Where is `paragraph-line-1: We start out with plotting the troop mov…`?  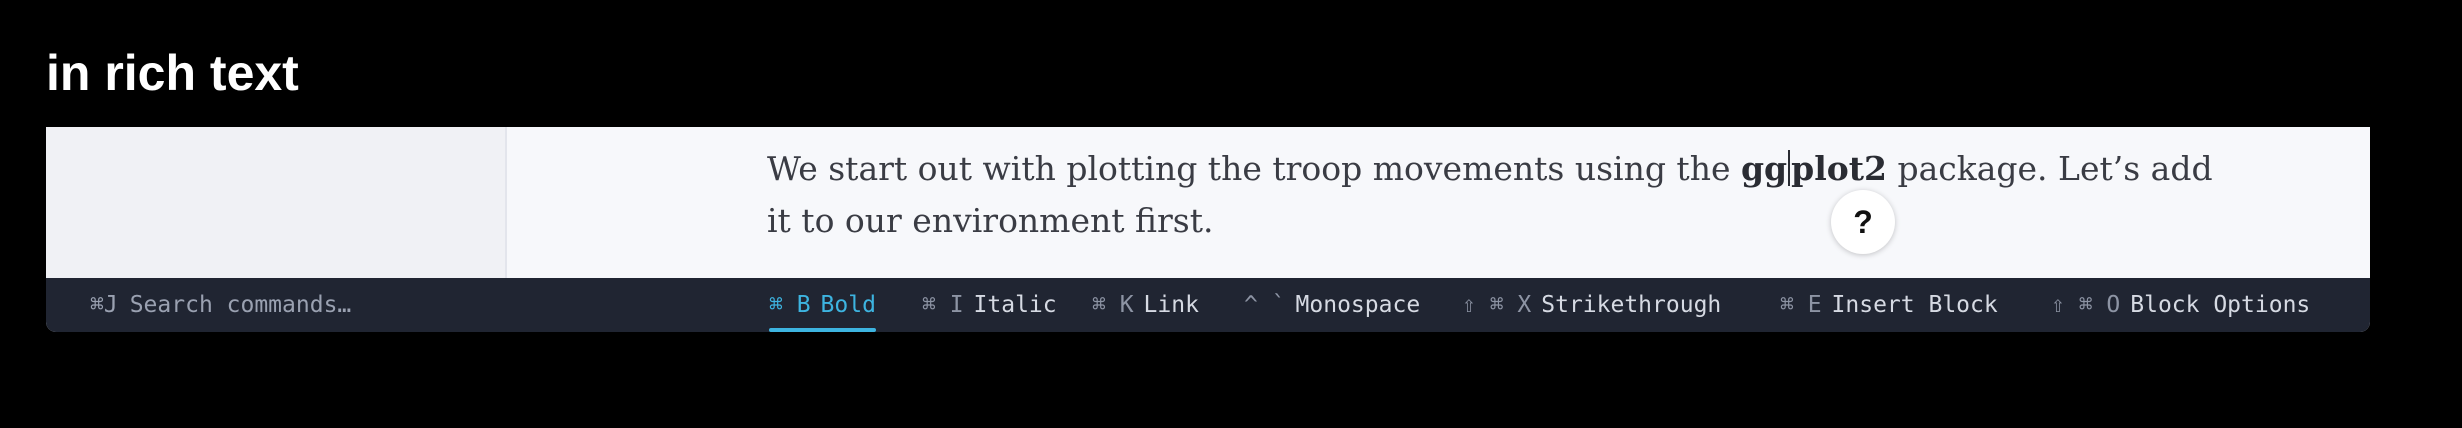 paragraph-line-1: We start out with plotting the troop mov… is located at coordinates (1490, 169).